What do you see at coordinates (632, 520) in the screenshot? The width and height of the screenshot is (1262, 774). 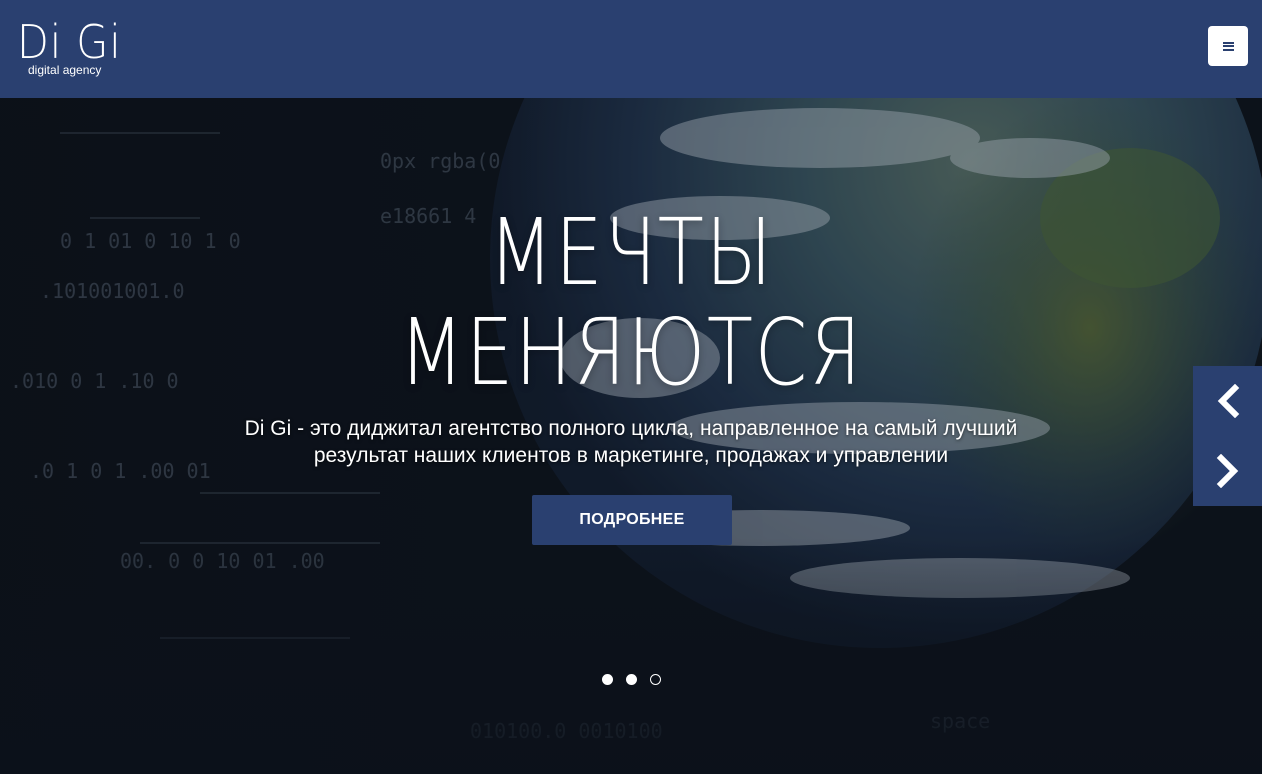 I see `more-button: ПОДРОБНЕЕ` at bounding box center [632, 520].